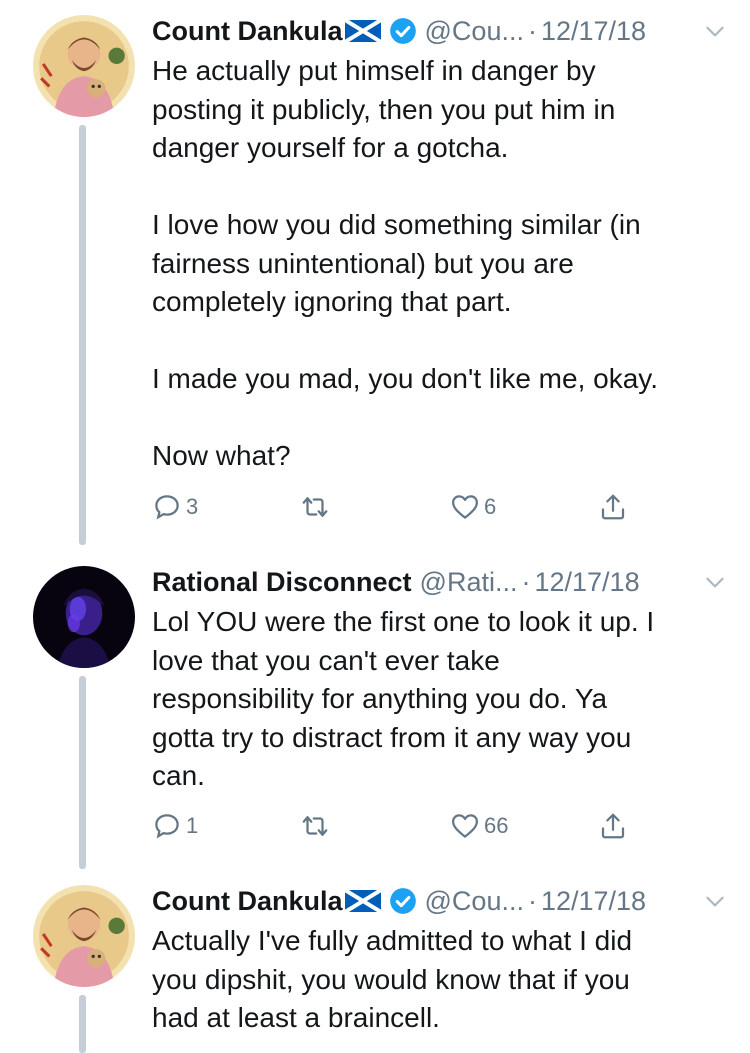 Image resolution: width=750 pixels, height=1053 pixels. Describe the element at coordinates (402, 826) in the screenshot. I see `tweet-actions: 1 66` at that location.